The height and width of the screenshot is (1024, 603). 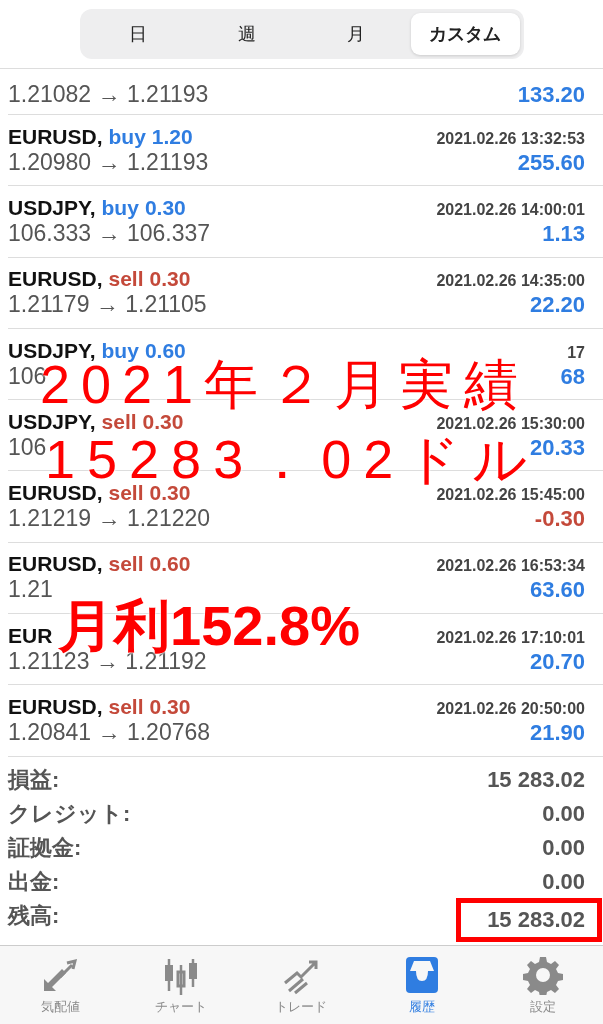 I want to click on price-range: 106, so click(x=27, y=447).